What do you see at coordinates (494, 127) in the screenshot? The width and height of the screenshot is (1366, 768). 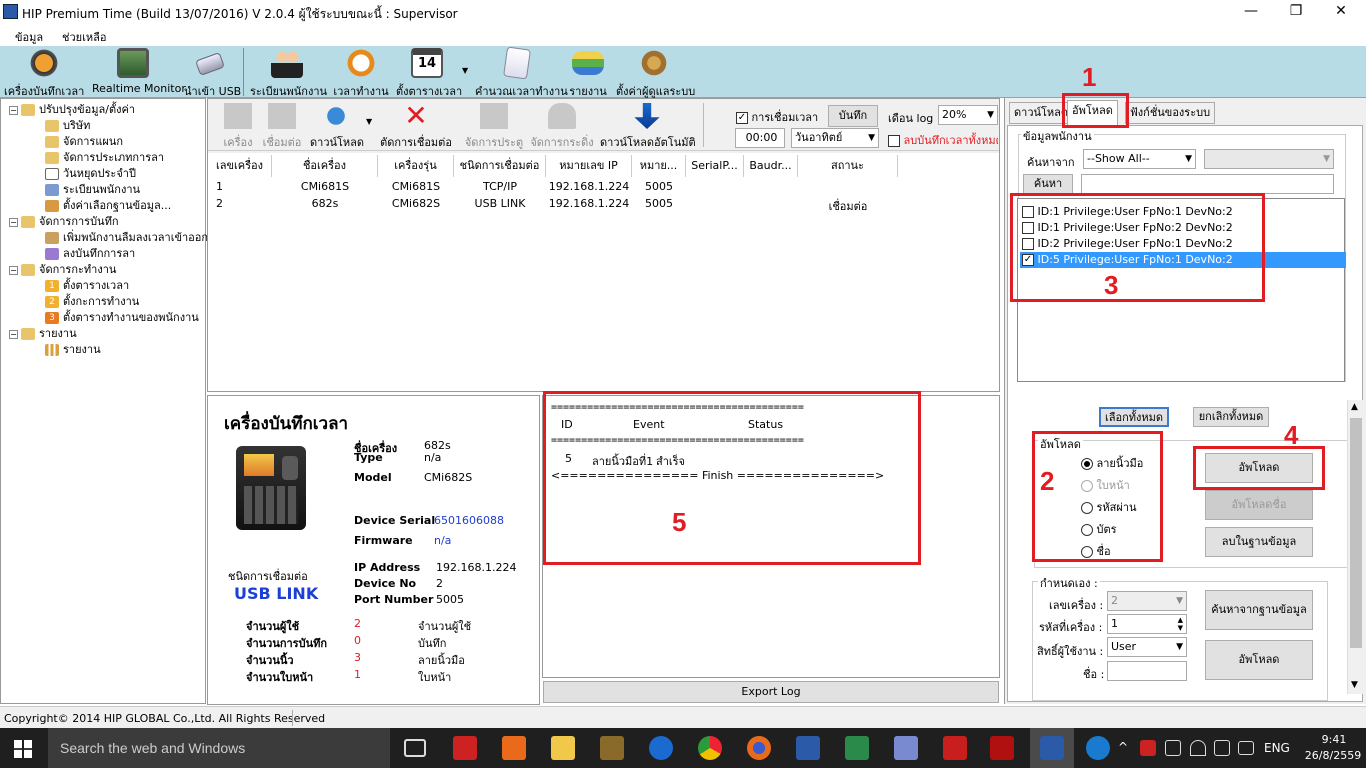 I see `door-button: จัดการประตู` at bounding box center [494, 127].